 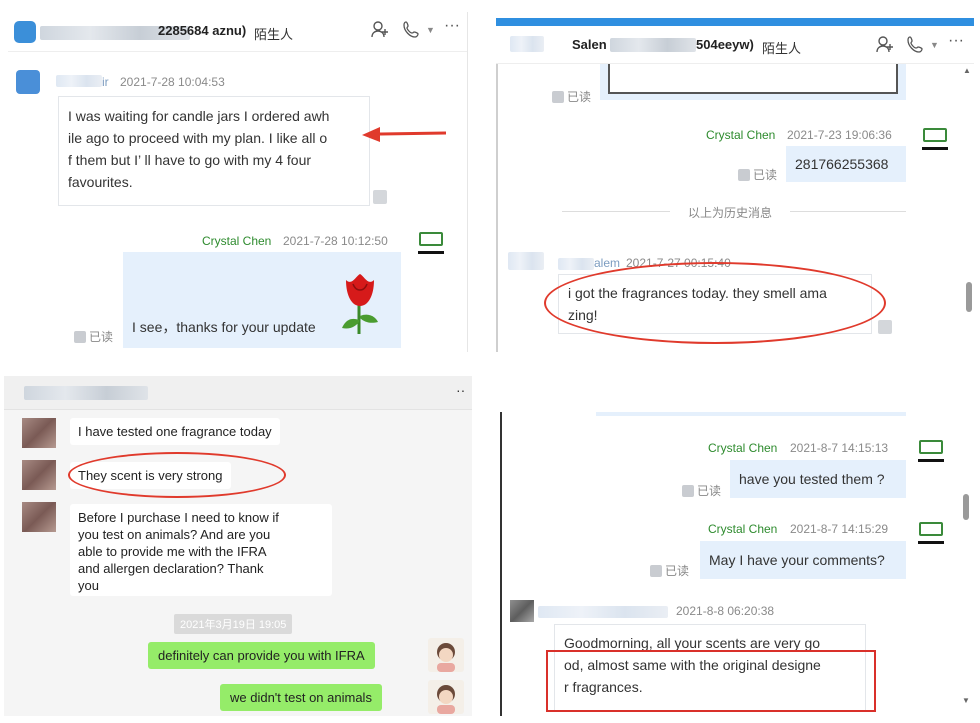 What do you see at coordinates (751, 414) in the screenshot?
I see `previous-bubble-edge` at bounding box center [751, 414].